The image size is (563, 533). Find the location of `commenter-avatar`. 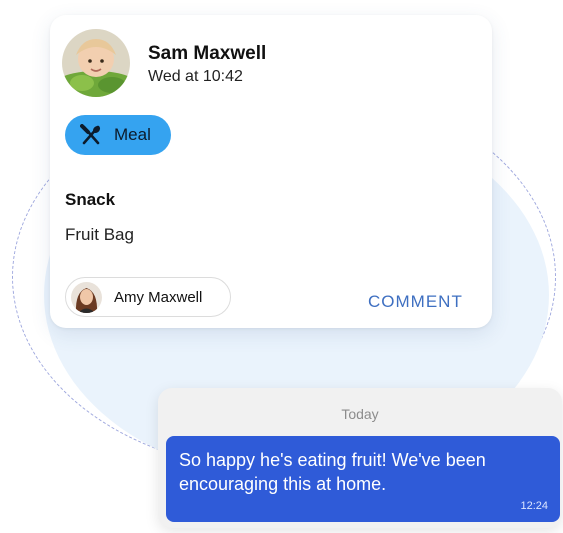

commenter-avatar is located at coordinates (86, 297).